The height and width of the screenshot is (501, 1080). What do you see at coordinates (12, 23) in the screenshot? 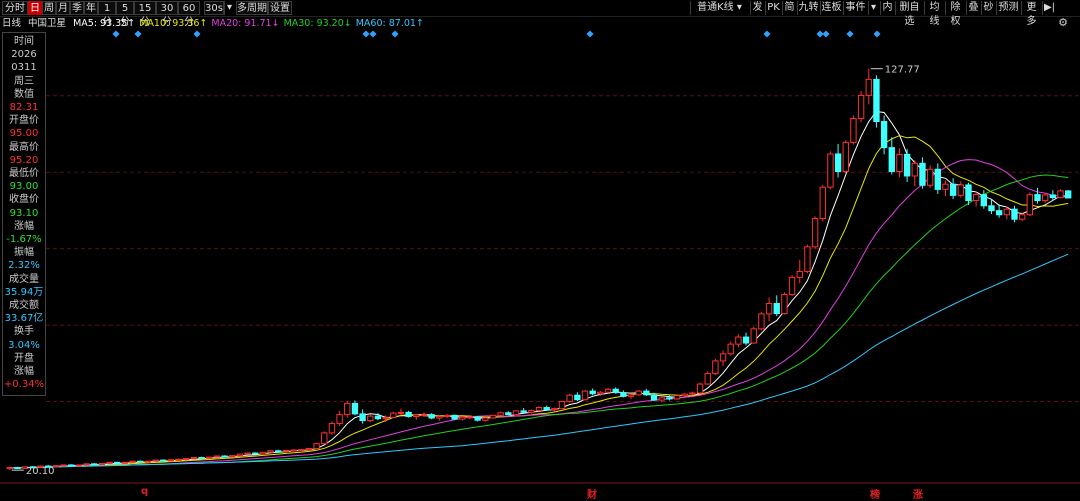
I see `period-label: 日线` at bounding box center [12, 23].